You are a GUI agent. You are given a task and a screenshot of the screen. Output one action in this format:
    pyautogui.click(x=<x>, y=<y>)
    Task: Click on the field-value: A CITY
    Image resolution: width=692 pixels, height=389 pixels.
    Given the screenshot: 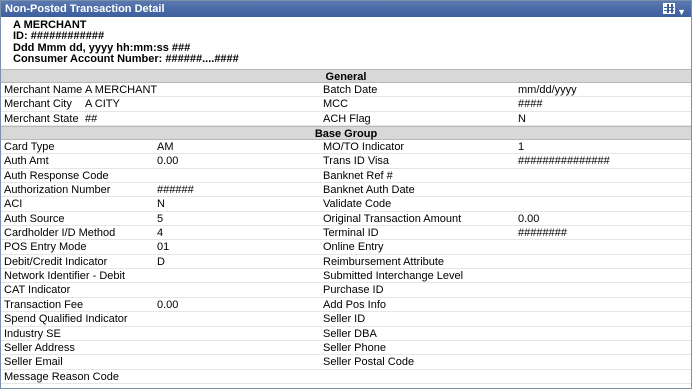 What is the action you would take?
    pyautogui.click(x=102, y=104)
    